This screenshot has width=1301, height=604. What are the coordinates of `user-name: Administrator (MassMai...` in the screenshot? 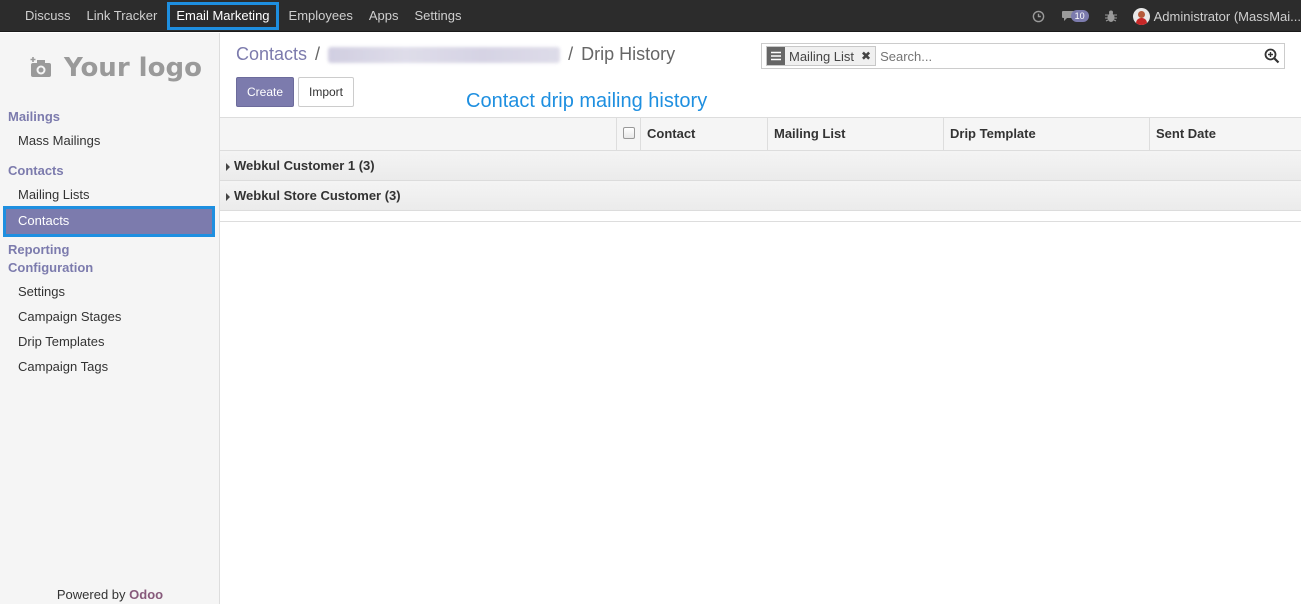 It's located at (1227, 16).